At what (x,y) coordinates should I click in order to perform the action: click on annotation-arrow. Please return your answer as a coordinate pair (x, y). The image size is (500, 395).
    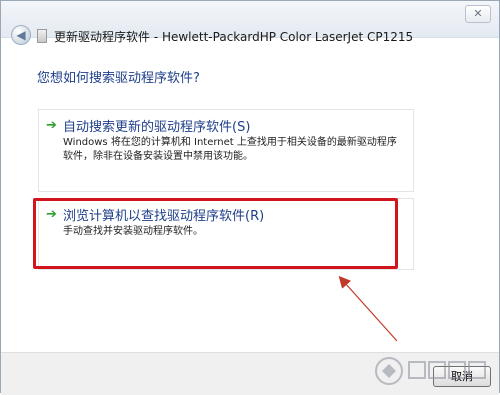
    Looking at the image, I should click on (368, 308).